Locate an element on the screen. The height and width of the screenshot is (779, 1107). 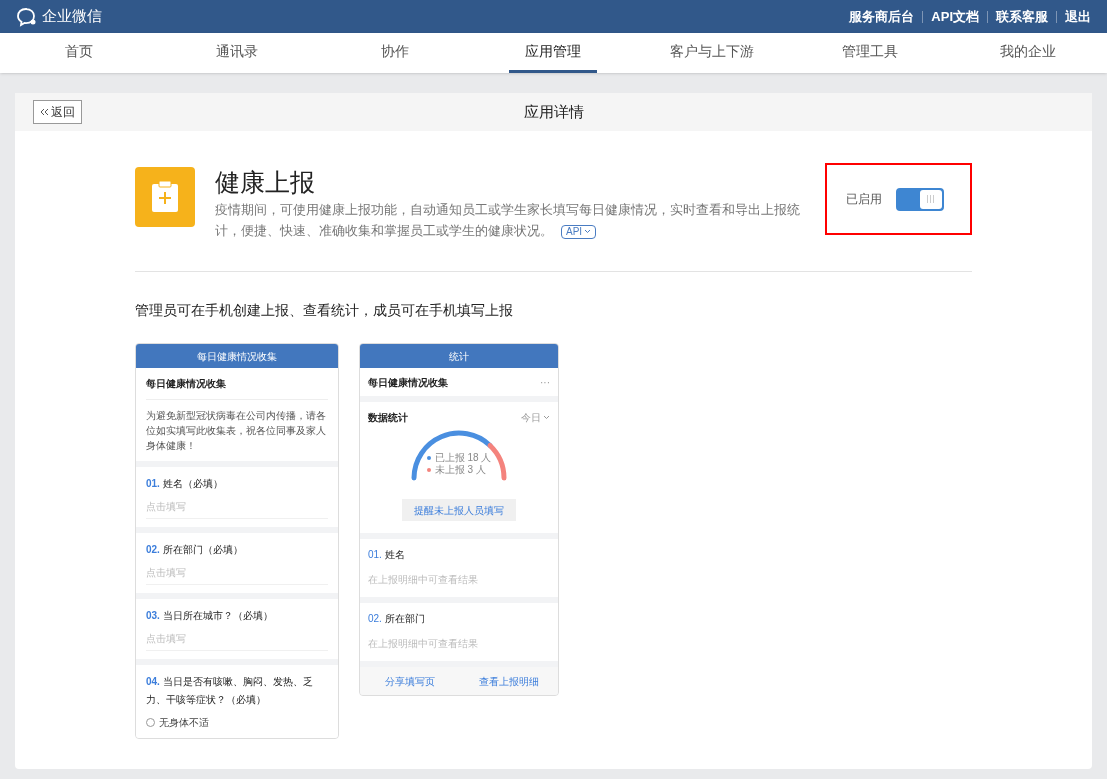
nav-tab: 我的企业 is located at coordinates (1027, 53).